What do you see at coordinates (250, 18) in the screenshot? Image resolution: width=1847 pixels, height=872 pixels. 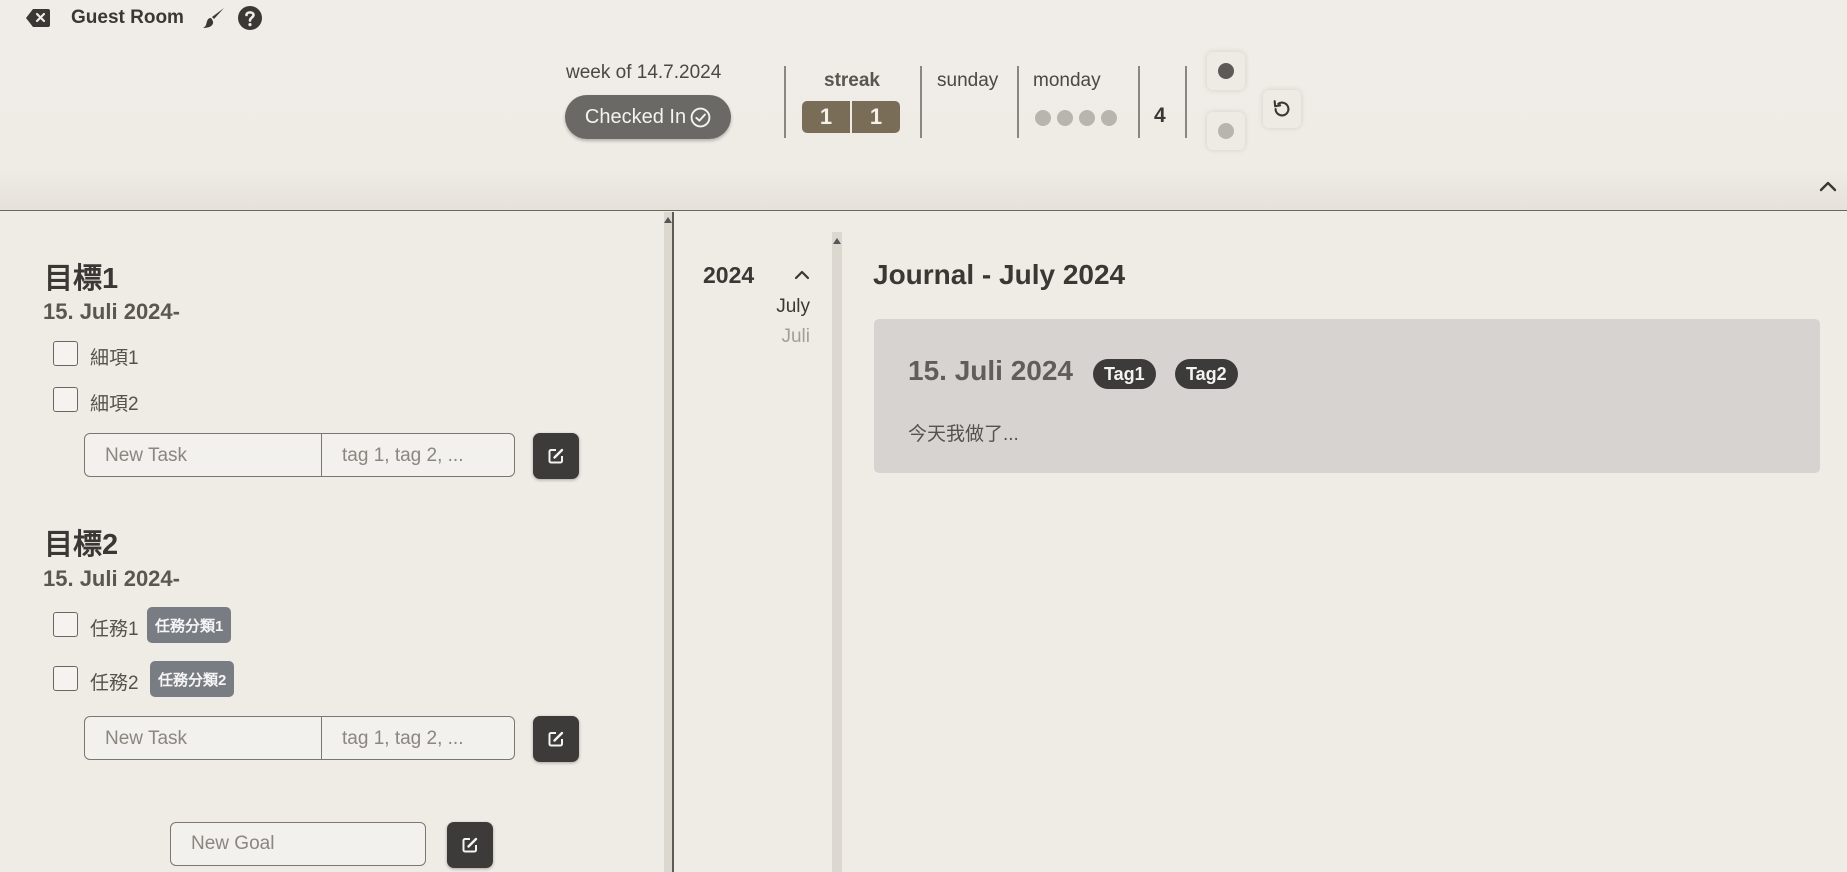 I see `help-icon` at bounding box center [250, 18].